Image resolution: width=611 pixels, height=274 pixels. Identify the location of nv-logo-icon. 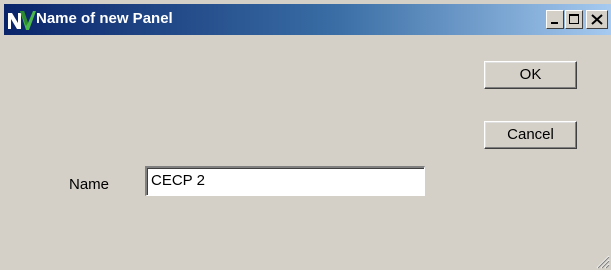
(22, 20).